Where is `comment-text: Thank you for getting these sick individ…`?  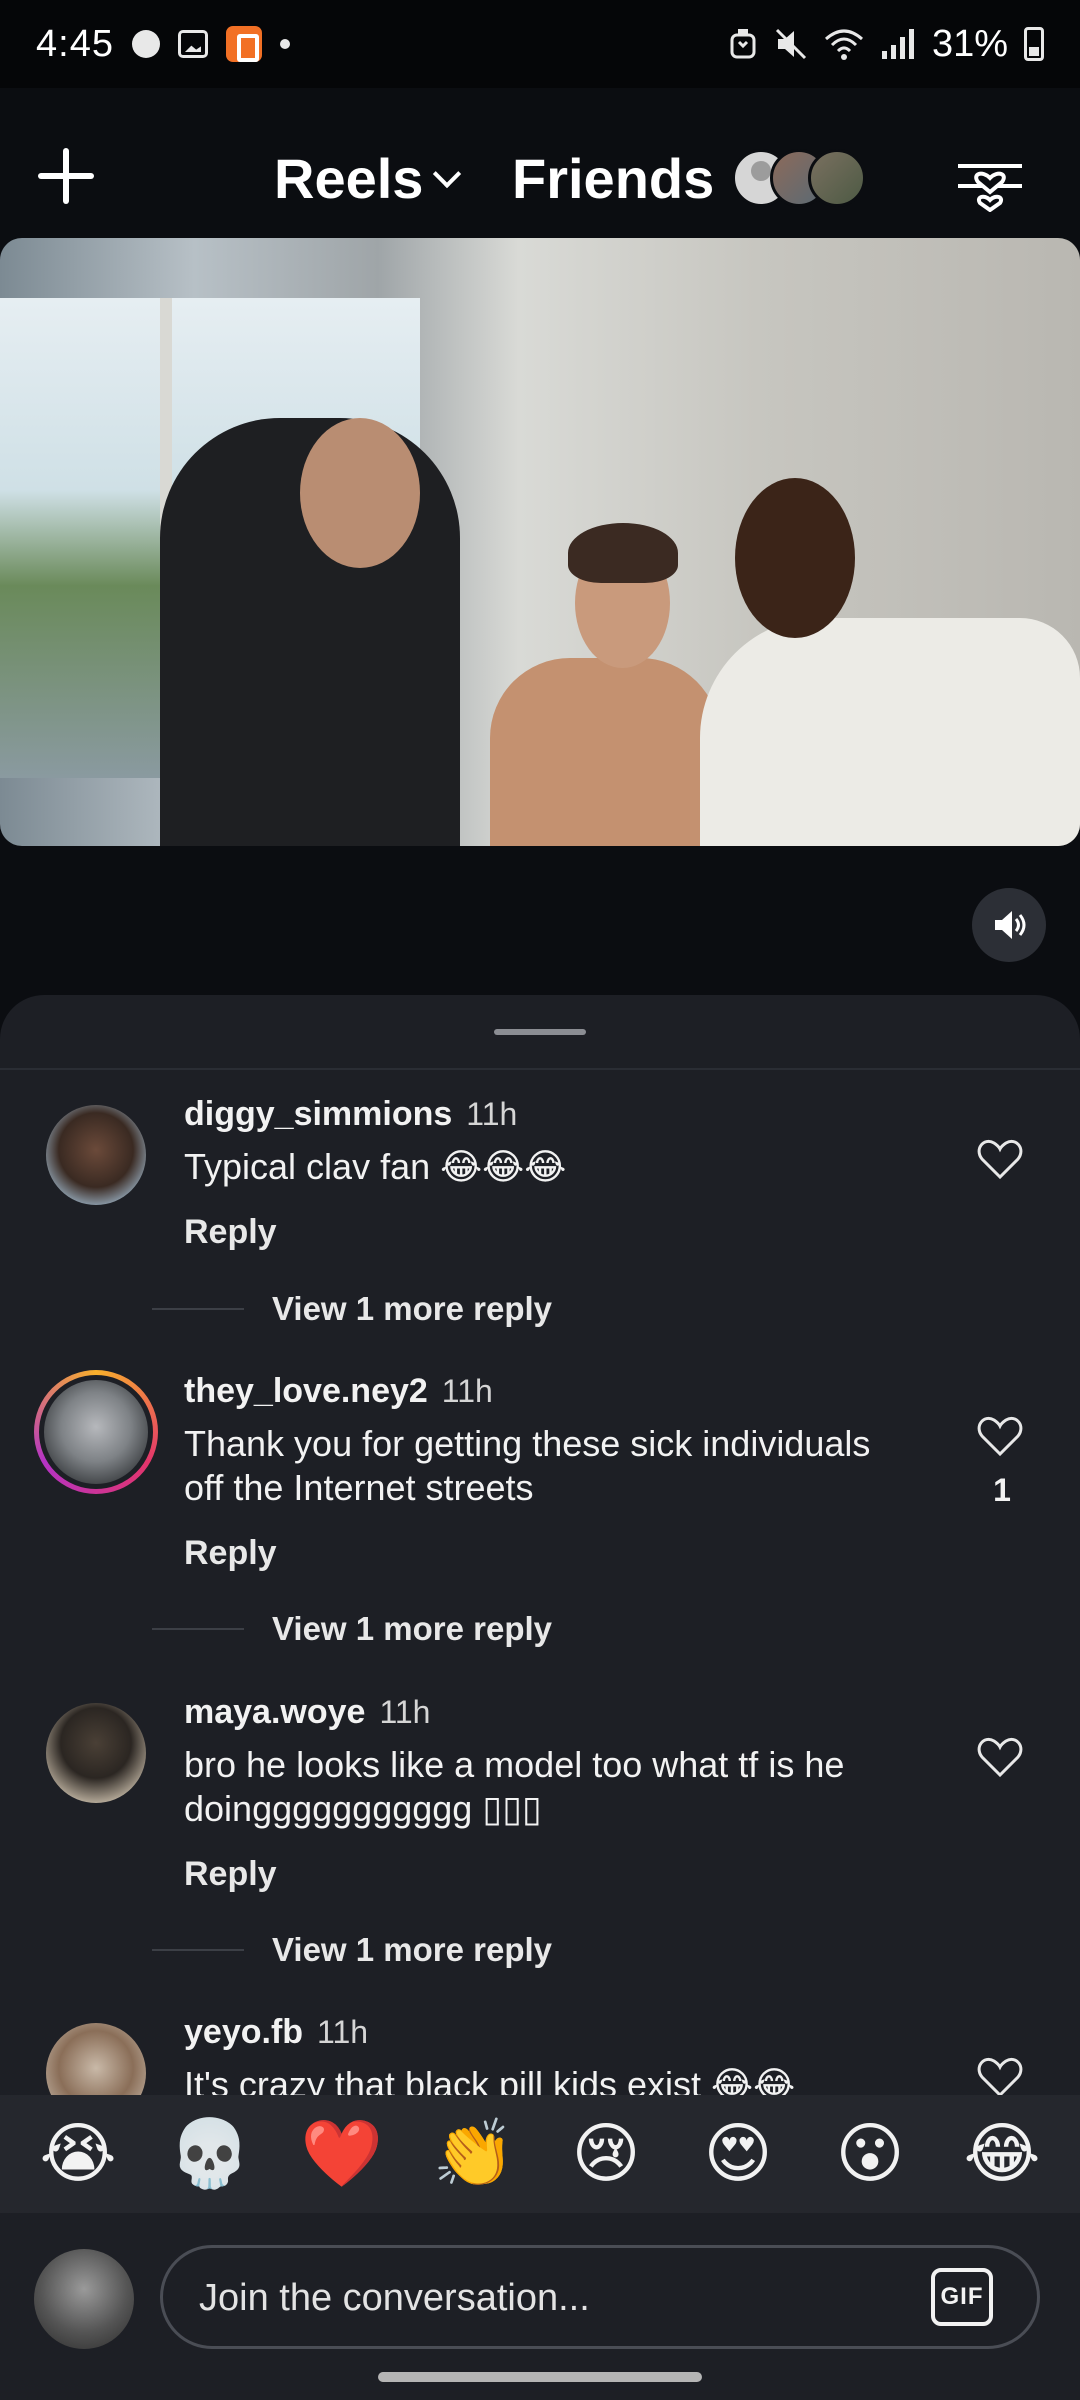 comment-text: Thank you for getting these sick individ… is located at coordinates (527, 1465).